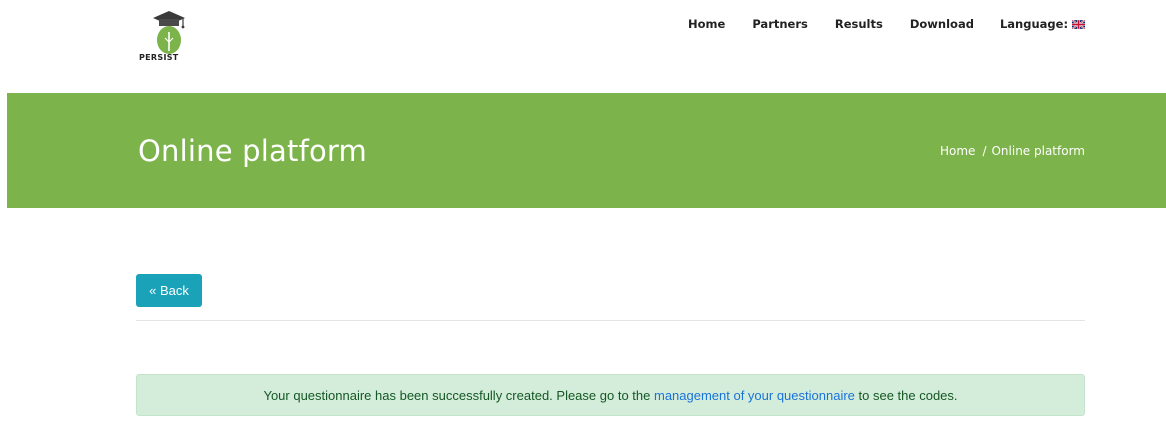 Image resolution: width=1166 pixels, height=423 pixels. I want to click on main-nav: Home Partners Results Download Language:, so click(887, 24).